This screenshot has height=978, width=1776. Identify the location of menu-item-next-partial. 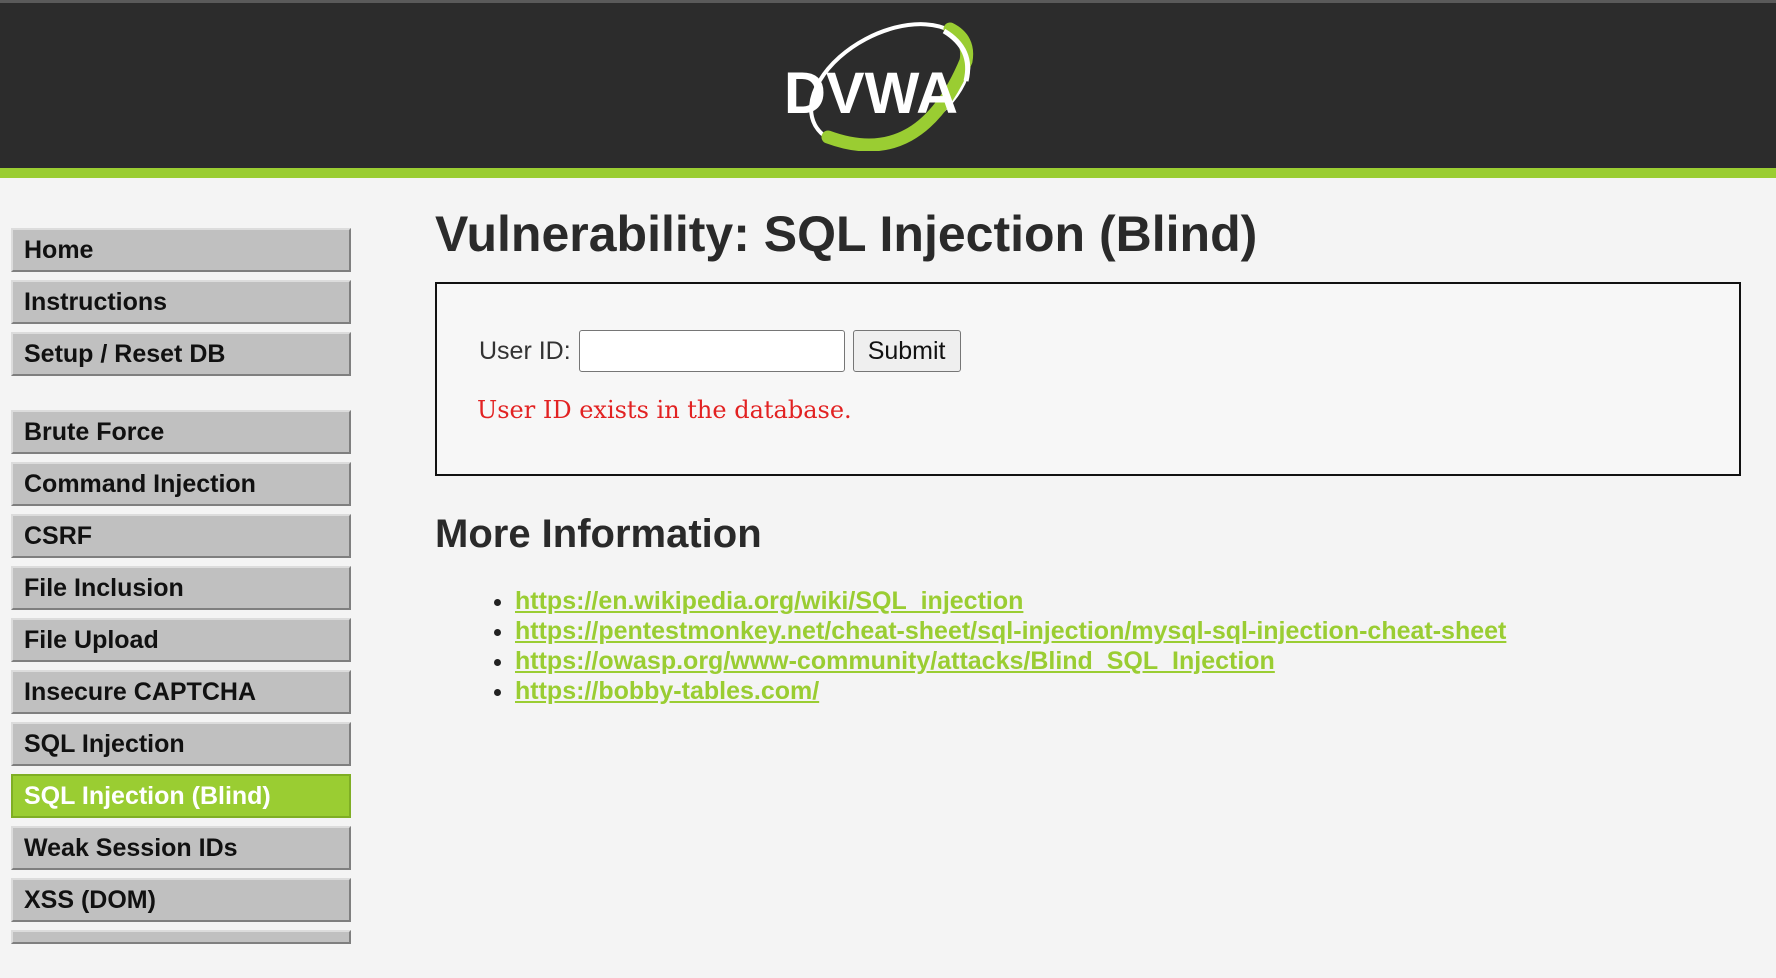
(181, 937).